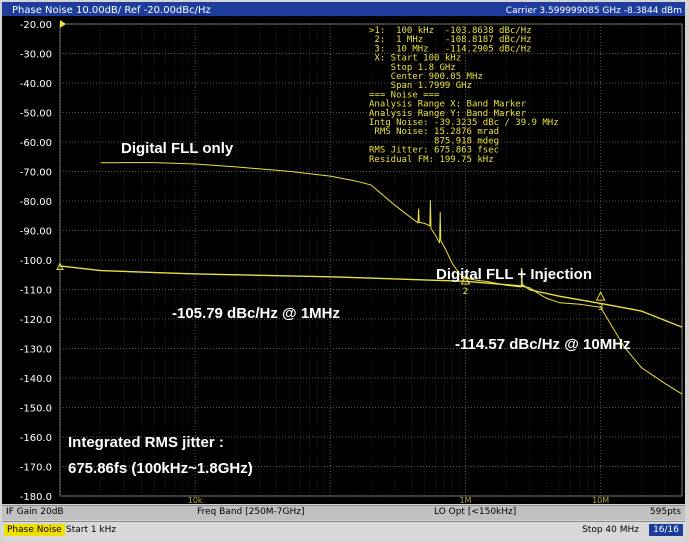 Image resolution: width=689 pixels, height=542 pixels. I want to click on y-tick-label: -70.00, so click(36, 173).